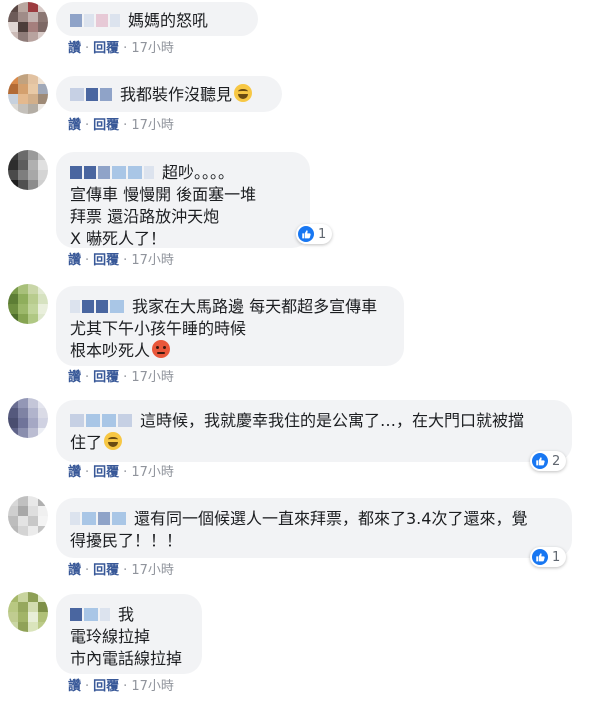 The height and width of the screenshot is (712, 612). Describe the element at coordinates (126, 614) in the screenshot. I see `comment-text: 我` at that location.